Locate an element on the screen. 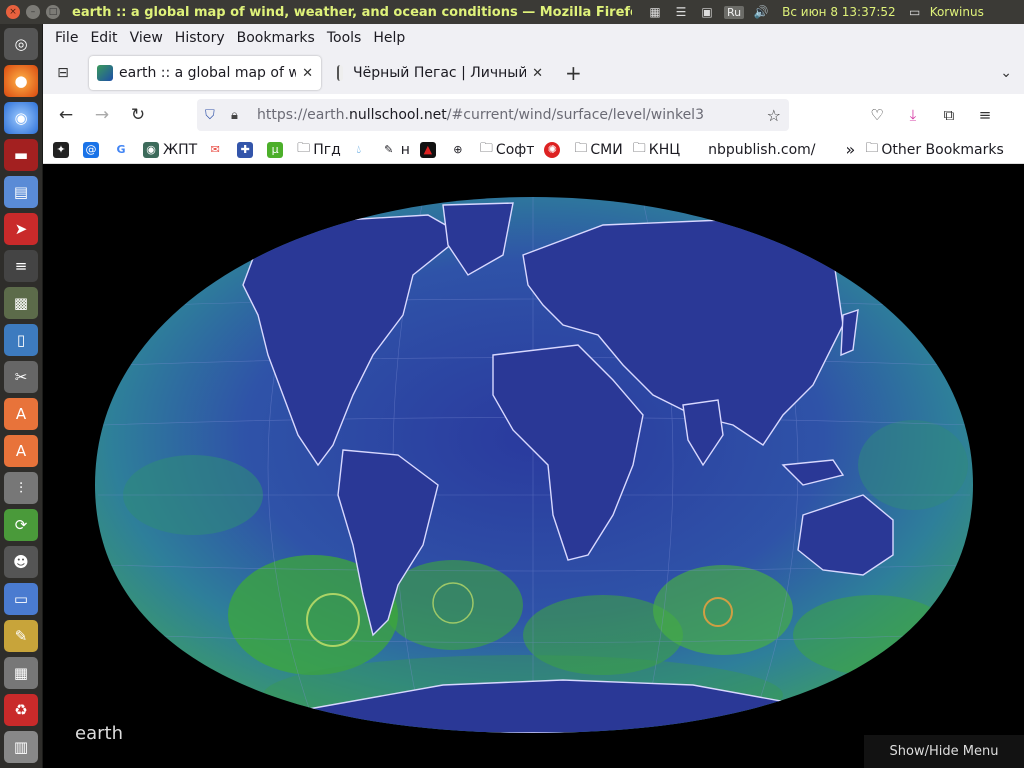 This screenshot has height=768, width=1024. bookmark-label: н is located at coordinates (405, 149).